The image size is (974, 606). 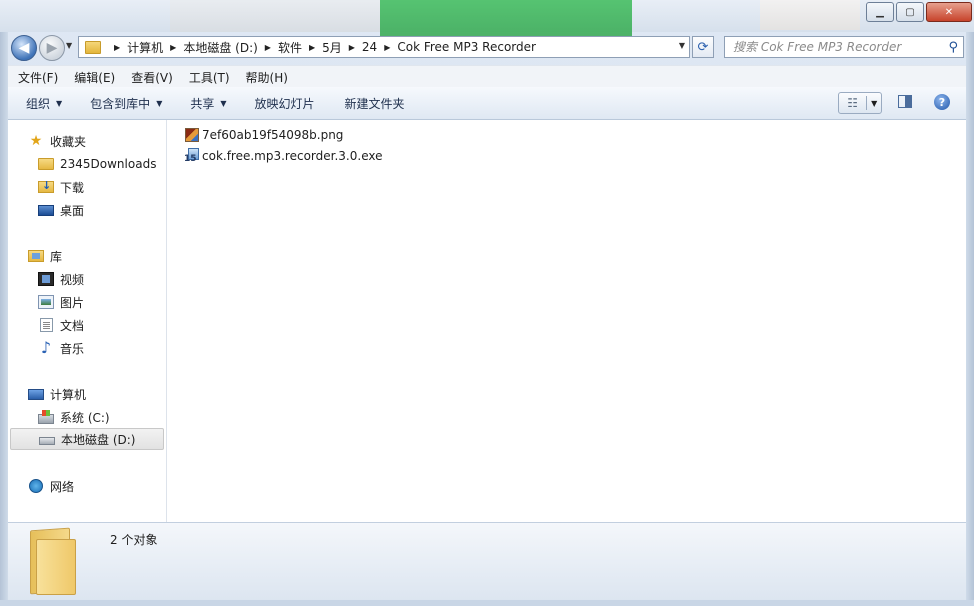 I want to click on nav-item-label: 音乐, so click(x=72, y=348).